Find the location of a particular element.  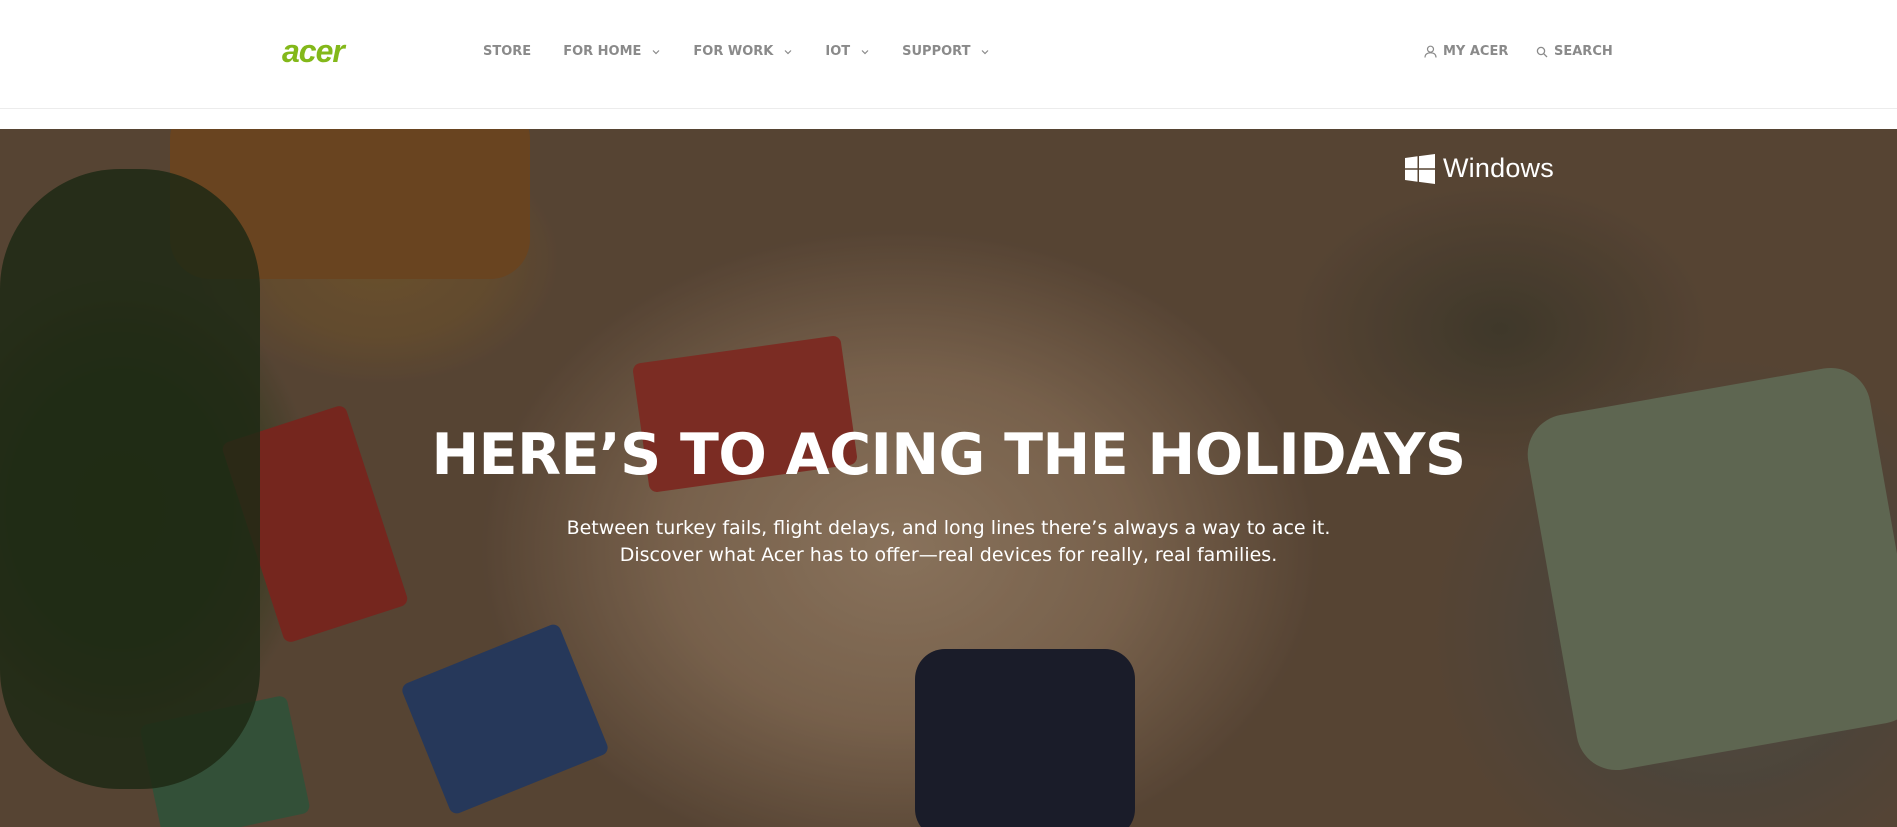

hero-headline: HERE’S TO ACING THE HOLIDAYS is located at coordinates (948, 455).